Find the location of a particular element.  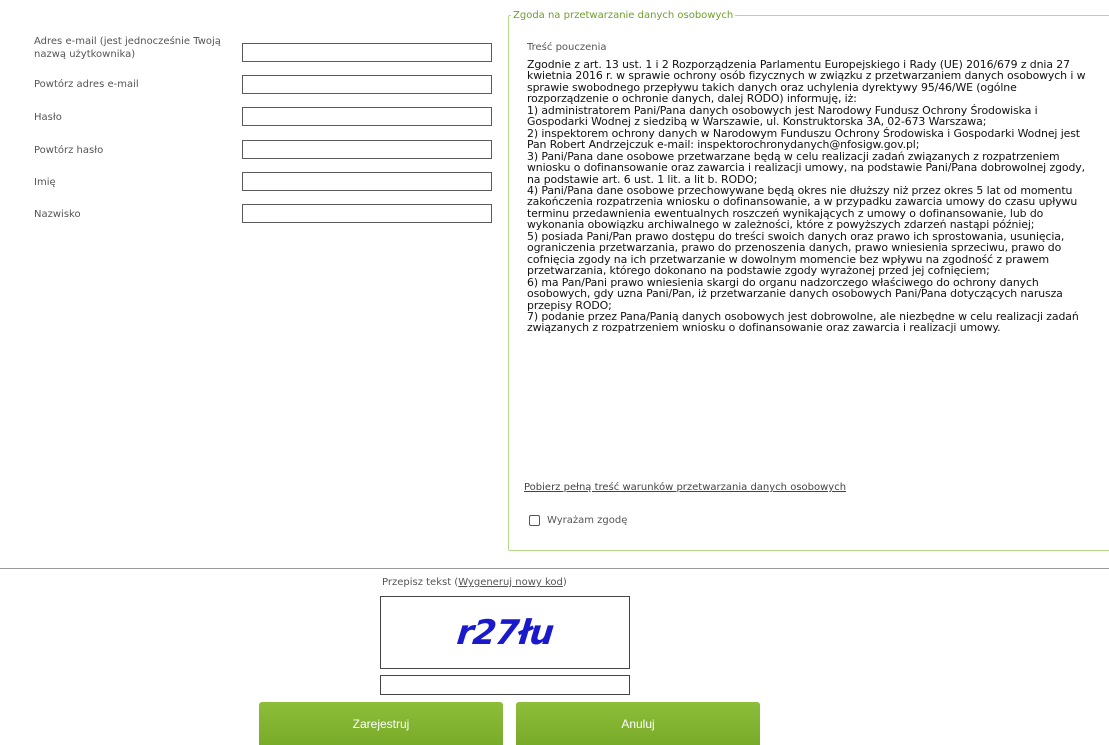

captcha-caption: Przepisz tekst (Wygeneruj nowy kod) is located at coordinates (474, 582).